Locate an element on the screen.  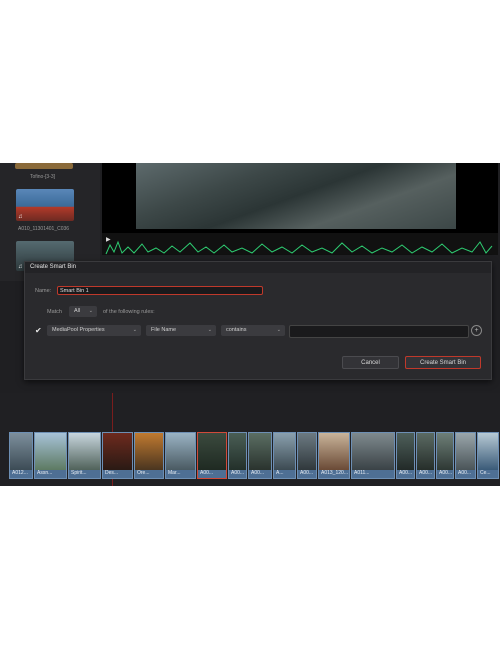
match-value: All is located at coordinates (77, 311).